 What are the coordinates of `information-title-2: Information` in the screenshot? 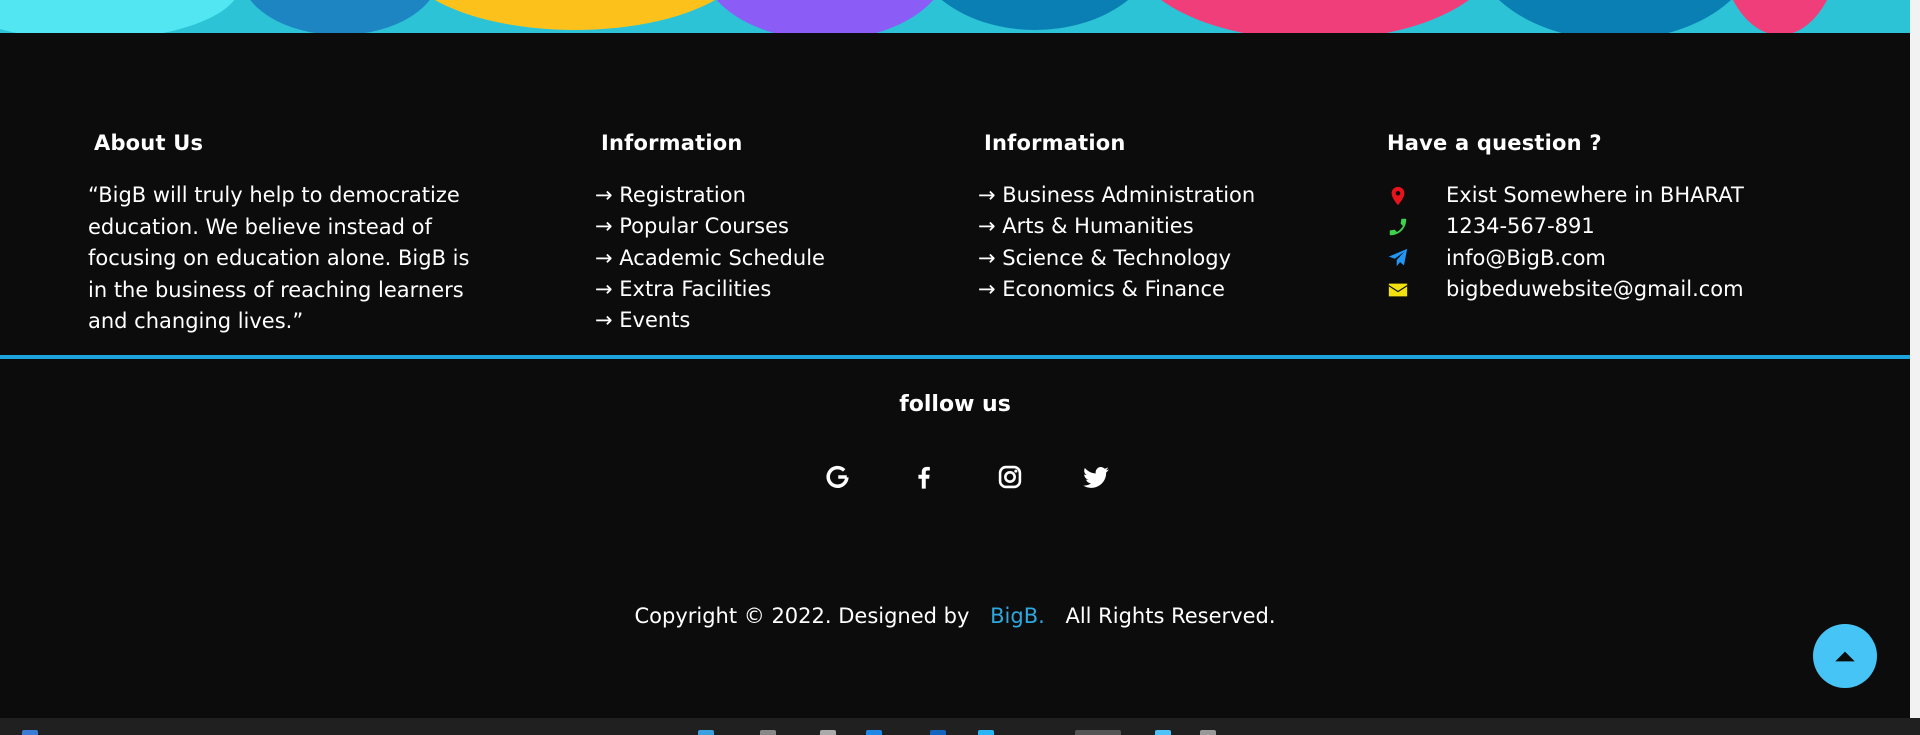 It's located at (1055, 143).